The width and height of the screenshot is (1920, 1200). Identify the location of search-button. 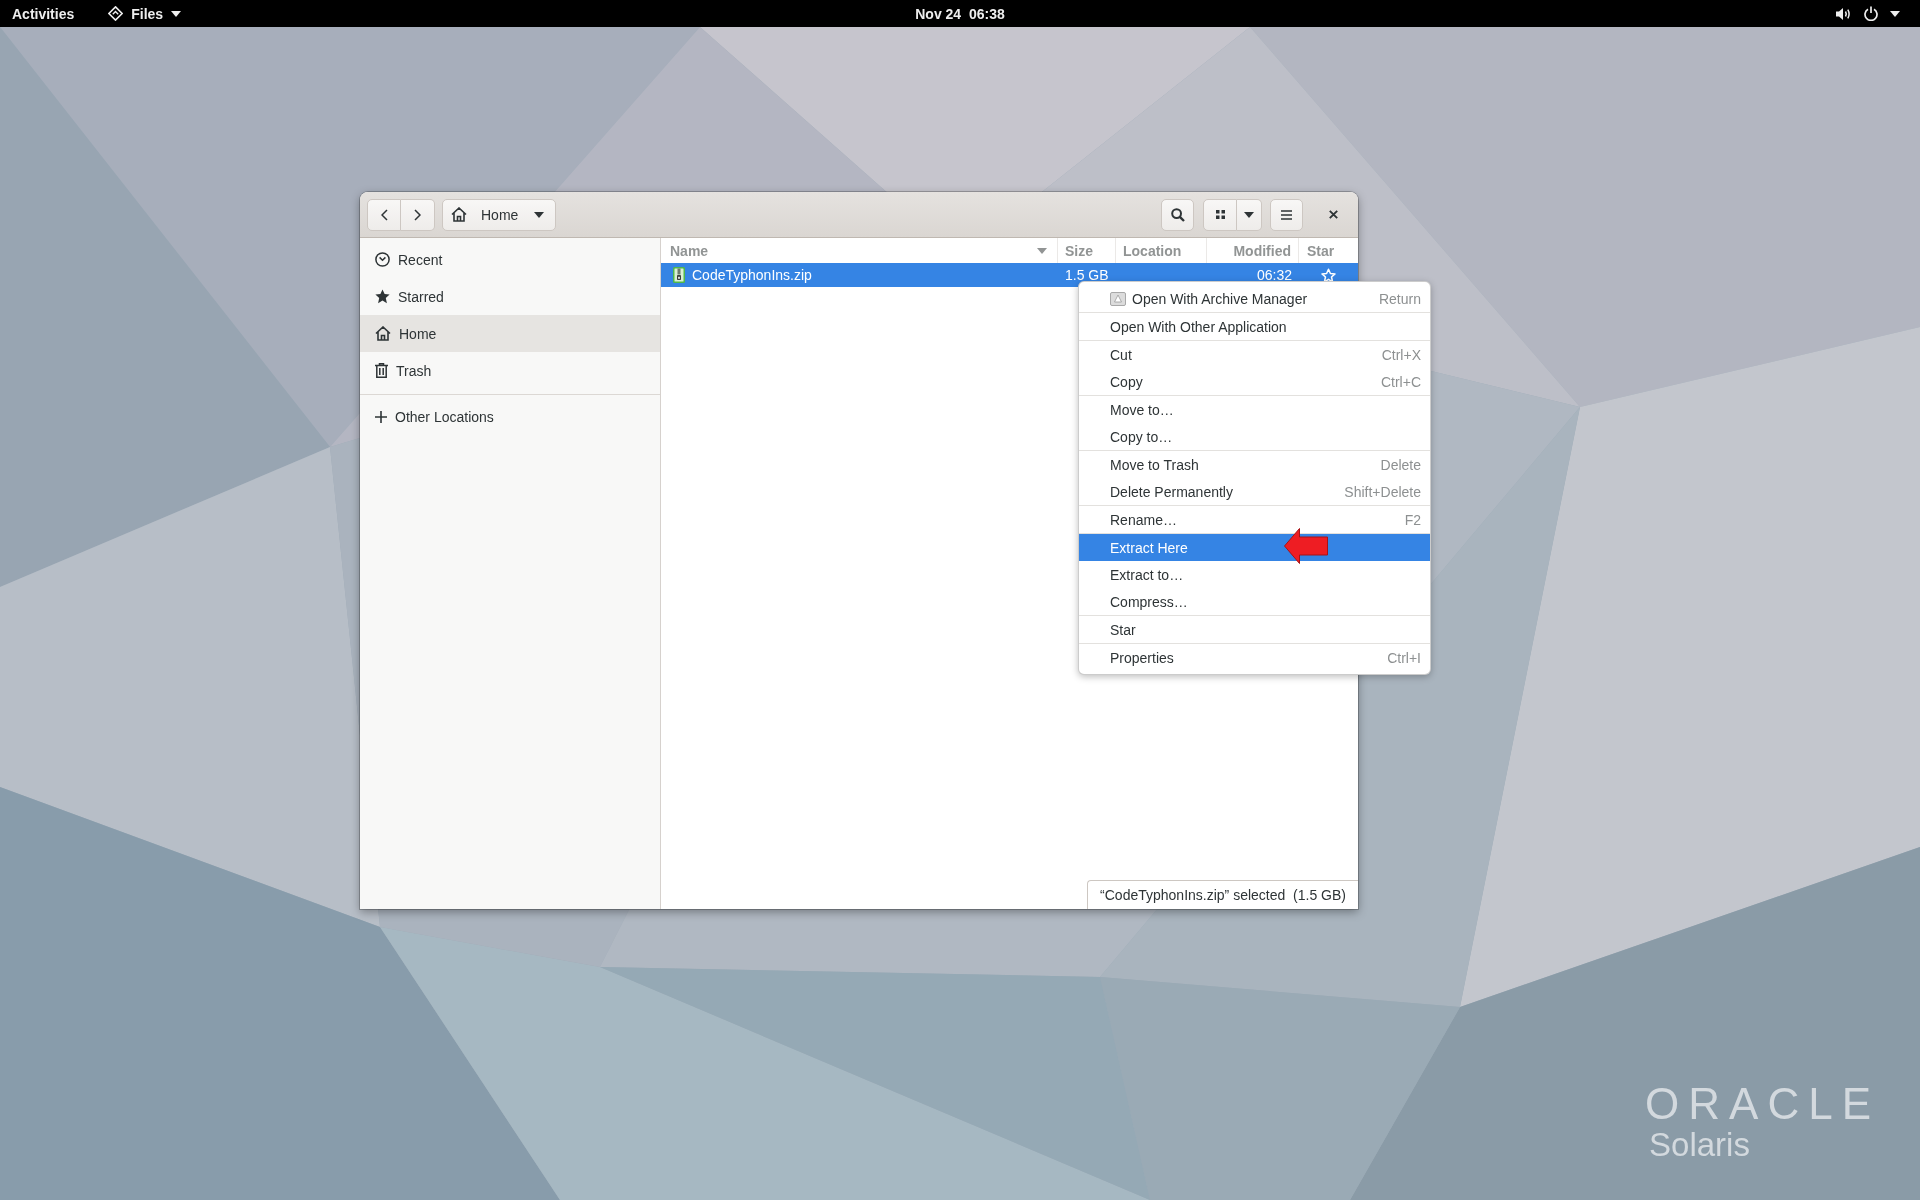
(1177, 214).